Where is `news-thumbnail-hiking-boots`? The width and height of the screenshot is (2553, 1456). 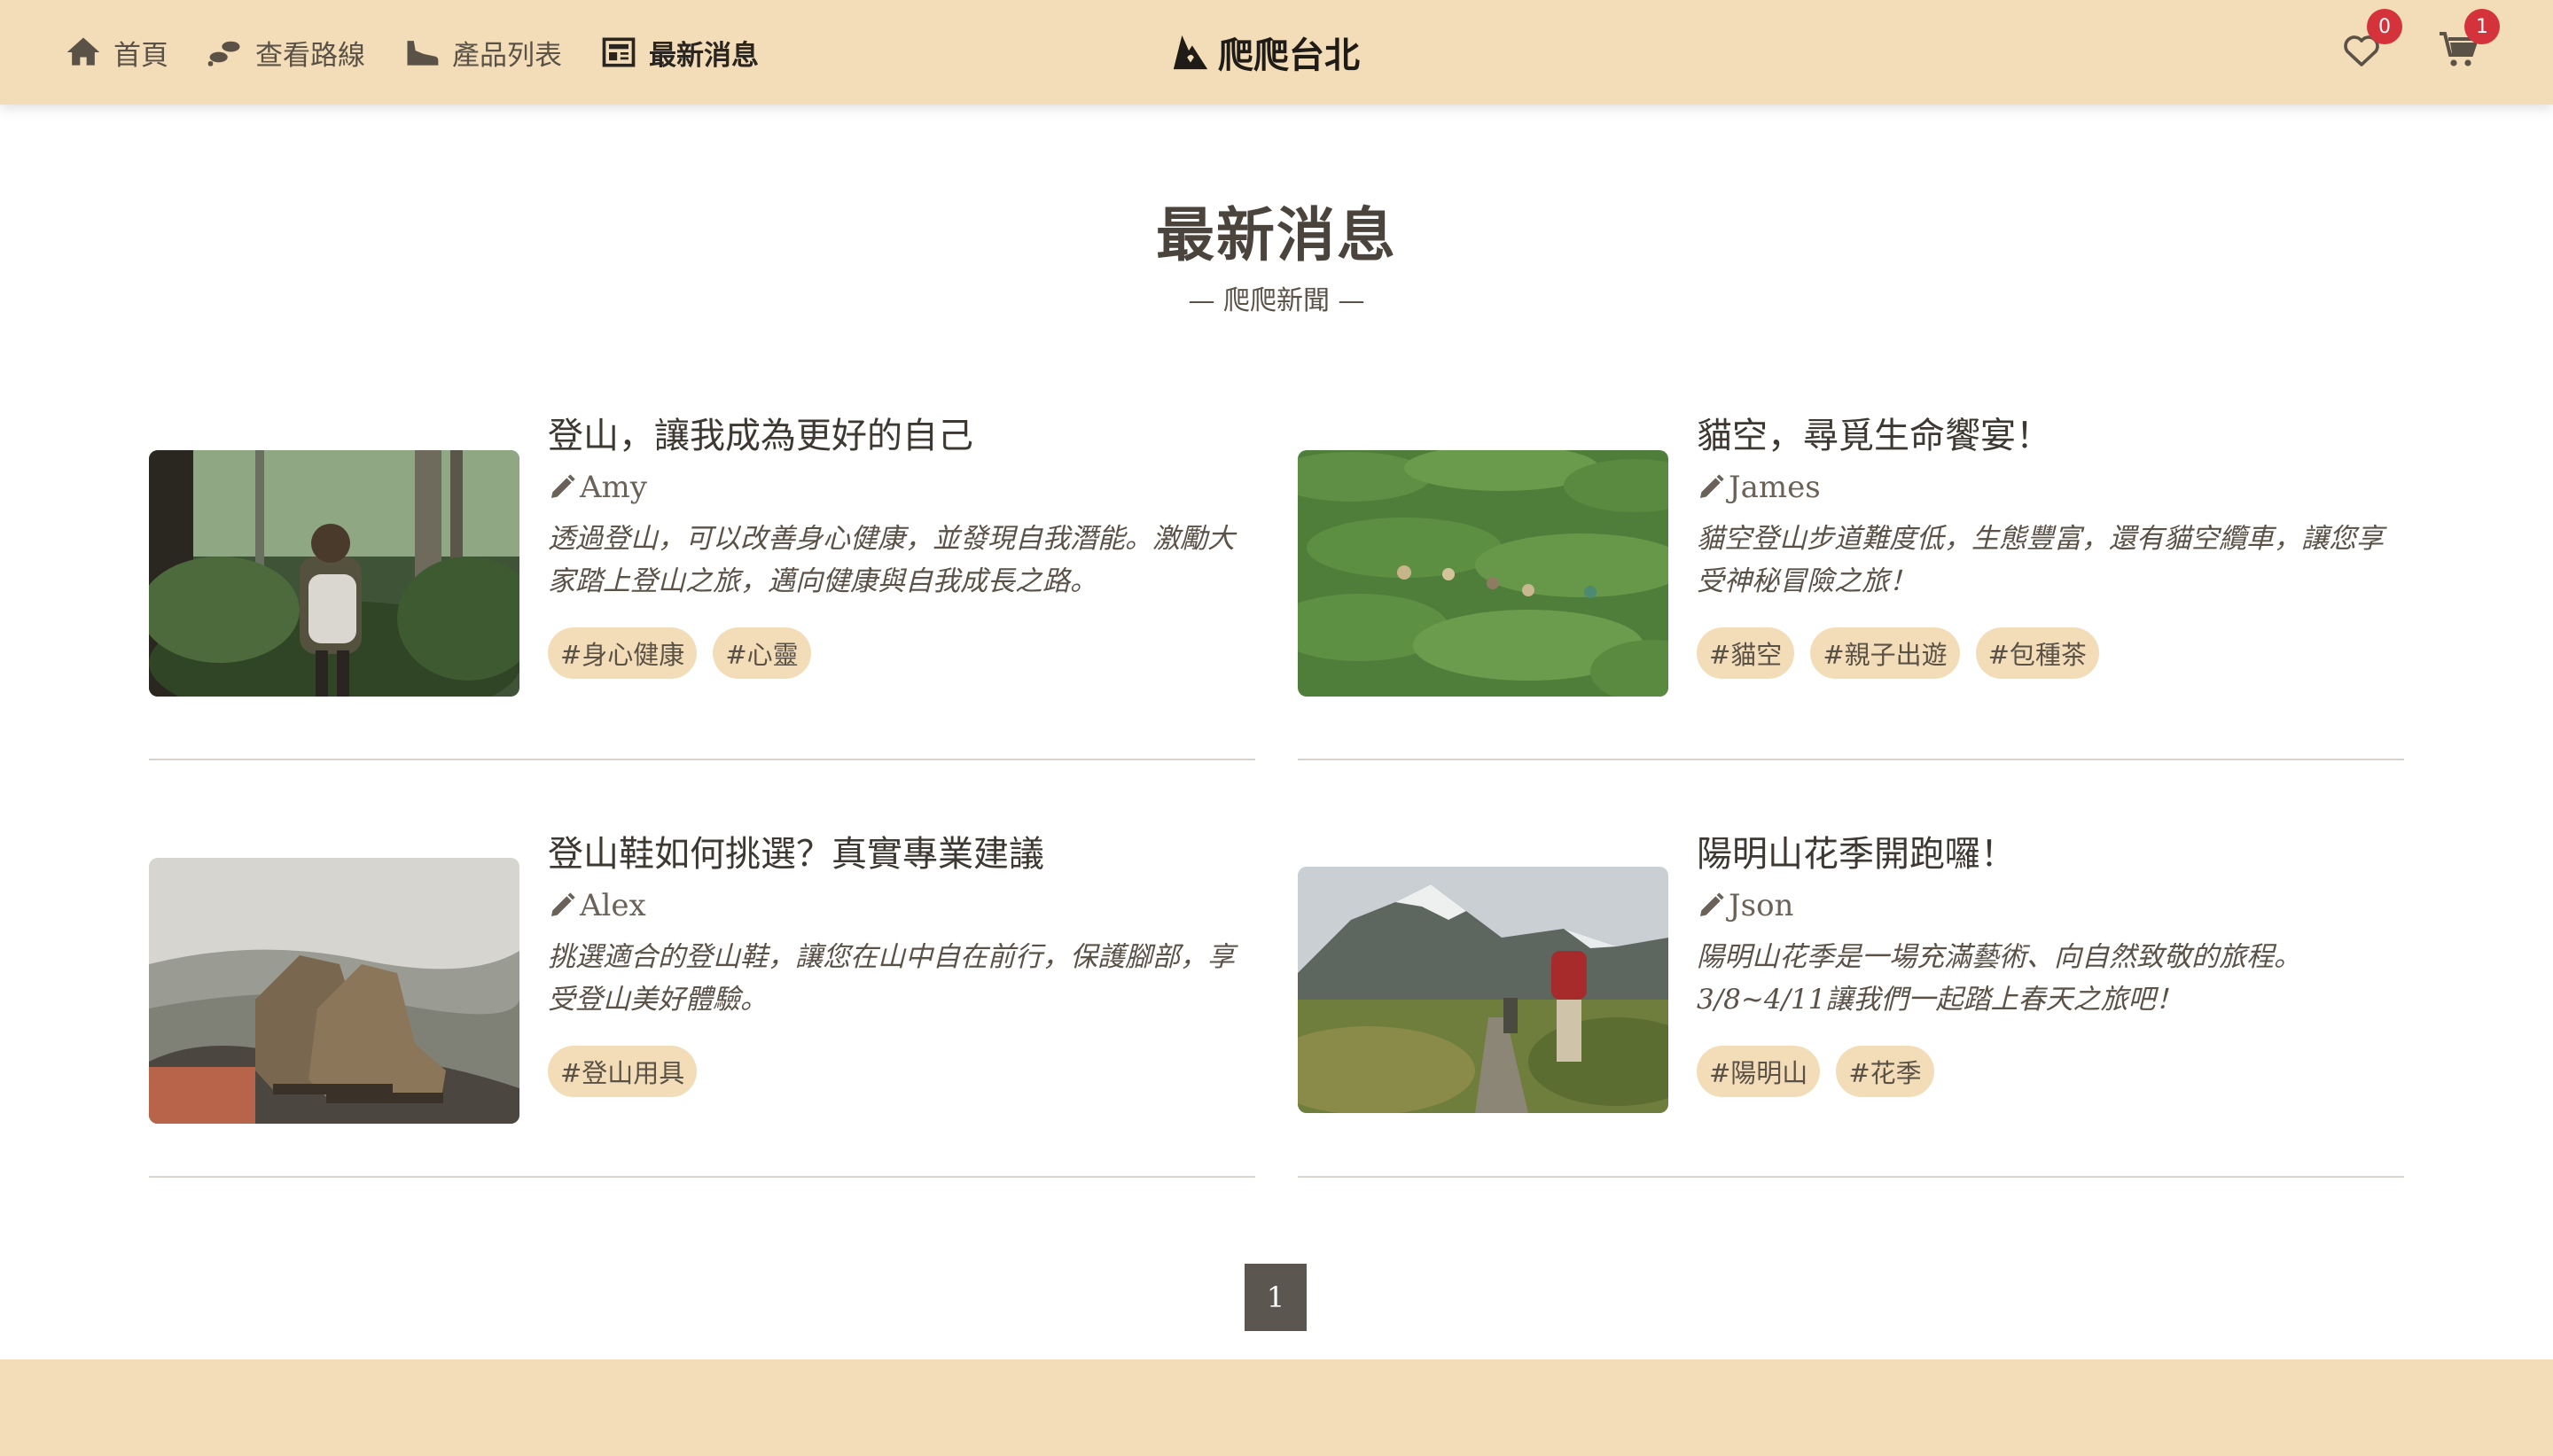
news-thumbnail-hiking-boots is located at coordinates (334, 991).